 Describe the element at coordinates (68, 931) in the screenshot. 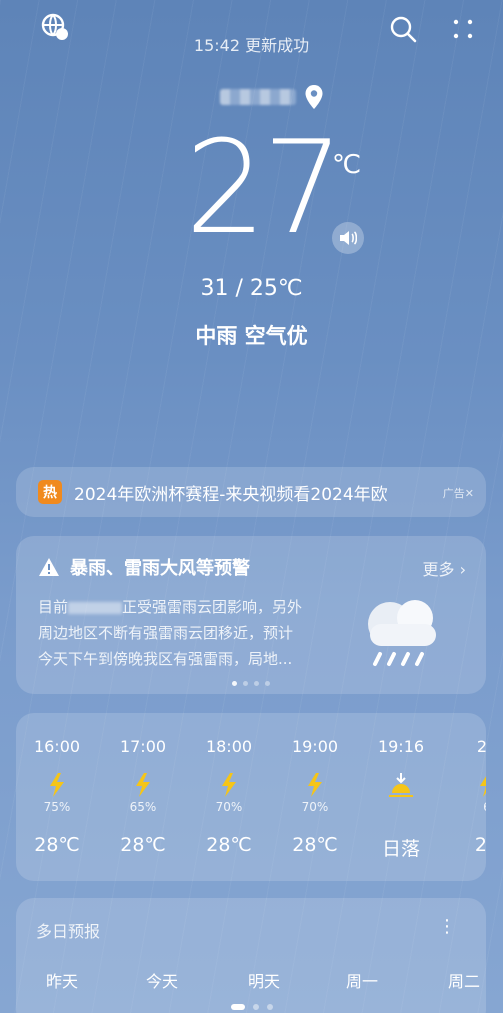

I see `forecast-title: 多日预报` at that location.